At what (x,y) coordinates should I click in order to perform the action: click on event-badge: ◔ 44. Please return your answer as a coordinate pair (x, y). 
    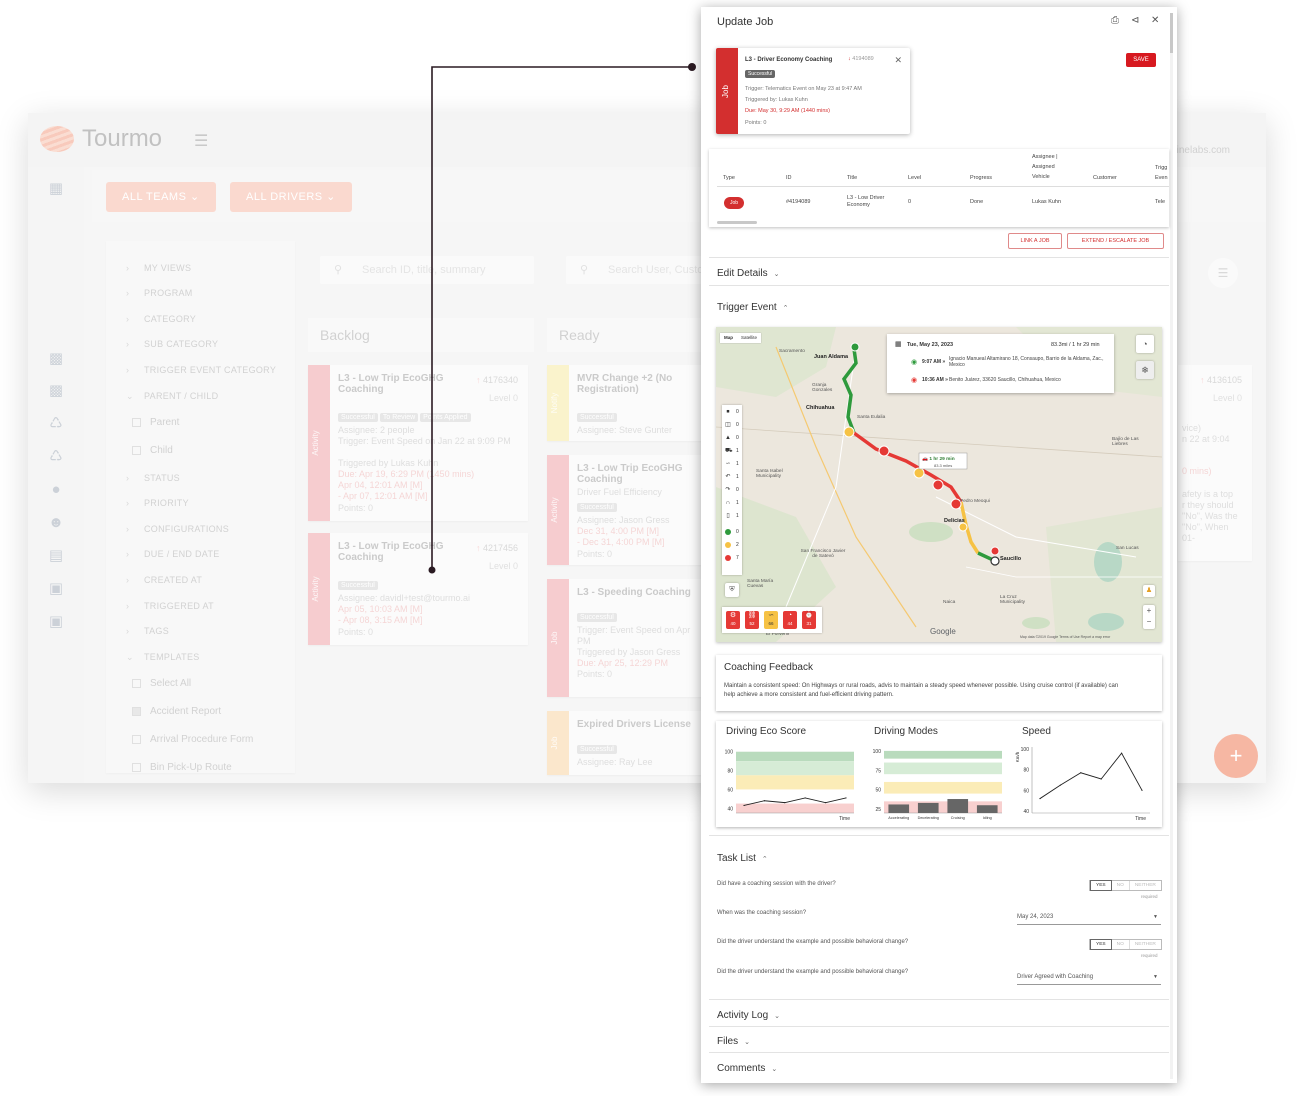
    Looking at the image, I should click on (790, 620).